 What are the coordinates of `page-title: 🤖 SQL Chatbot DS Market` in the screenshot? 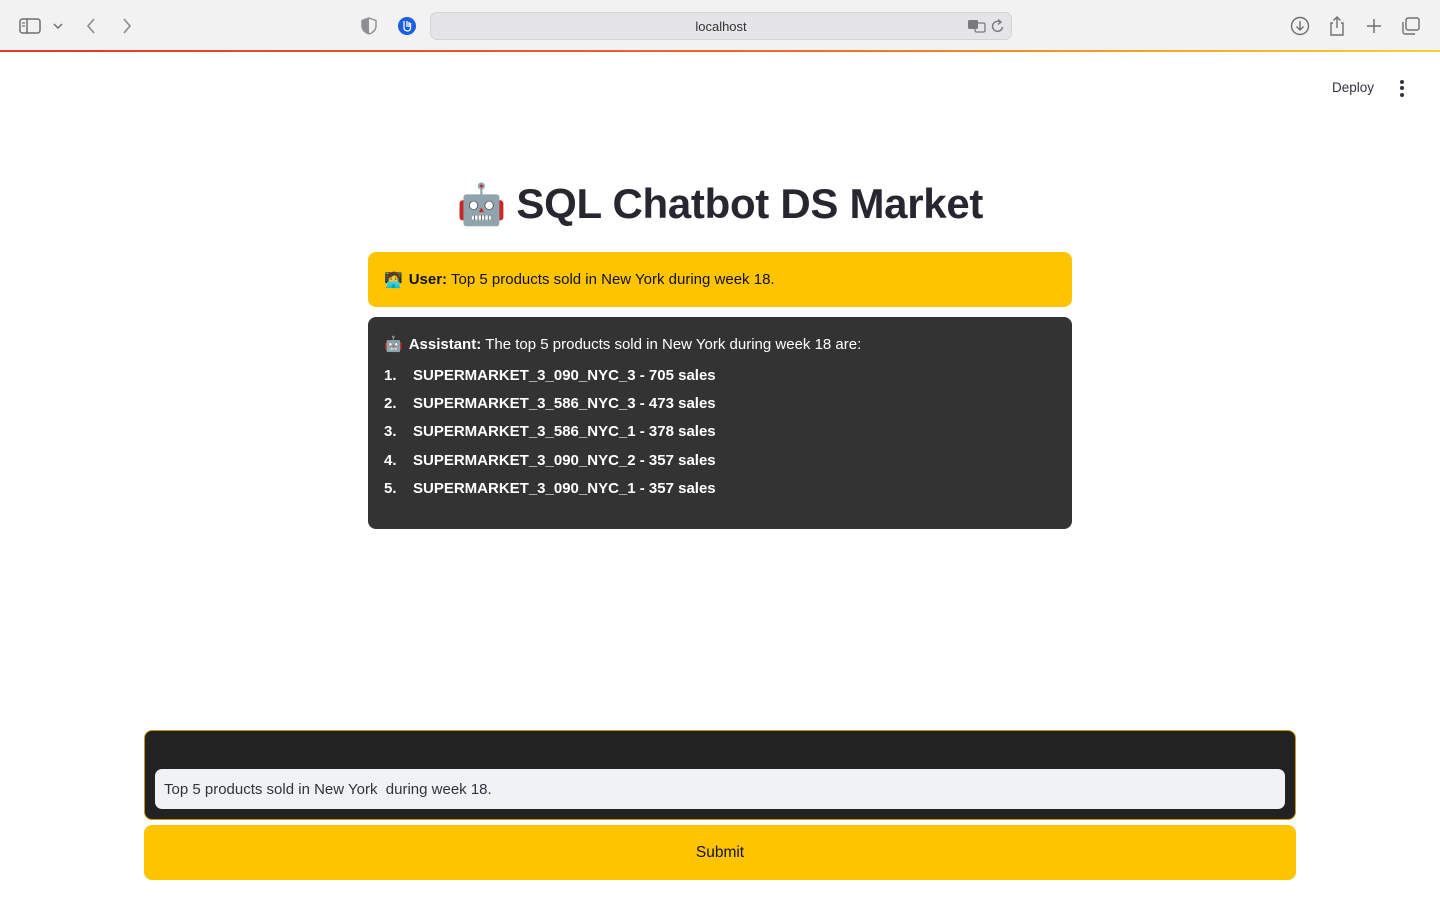 It's located at (720, 204).